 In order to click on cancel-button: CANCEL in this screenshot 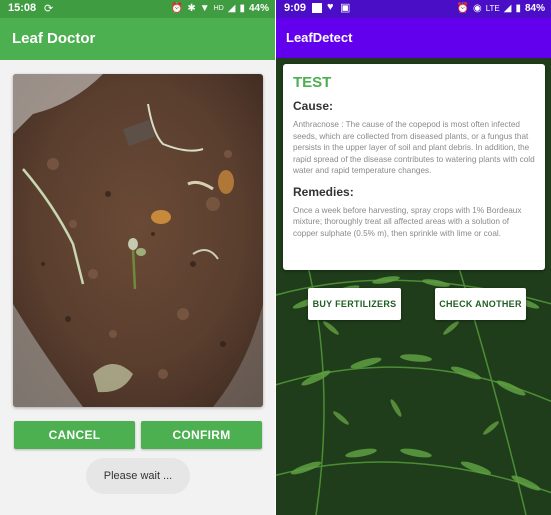, I will do `click(74, 435)`.